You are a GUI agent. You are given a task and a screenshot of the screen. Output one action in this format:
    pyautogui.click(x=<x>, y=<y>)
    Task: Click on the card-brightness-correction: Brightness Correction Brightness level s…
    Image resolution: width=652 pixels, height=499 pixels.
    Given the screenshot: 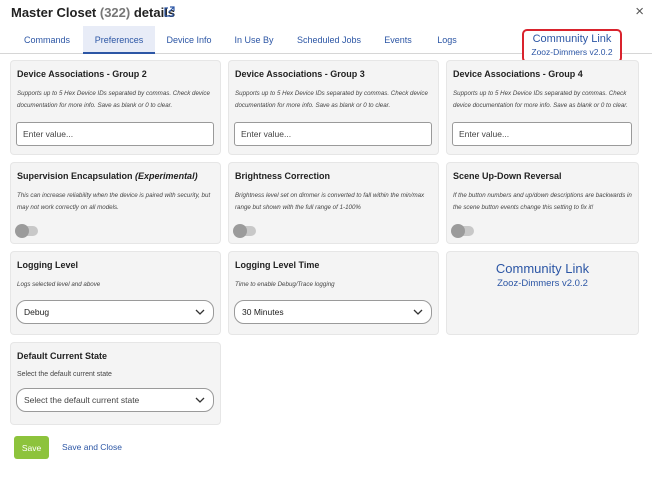 What is the action you would take?
    pyautogui.click(x=333, y=203)
    